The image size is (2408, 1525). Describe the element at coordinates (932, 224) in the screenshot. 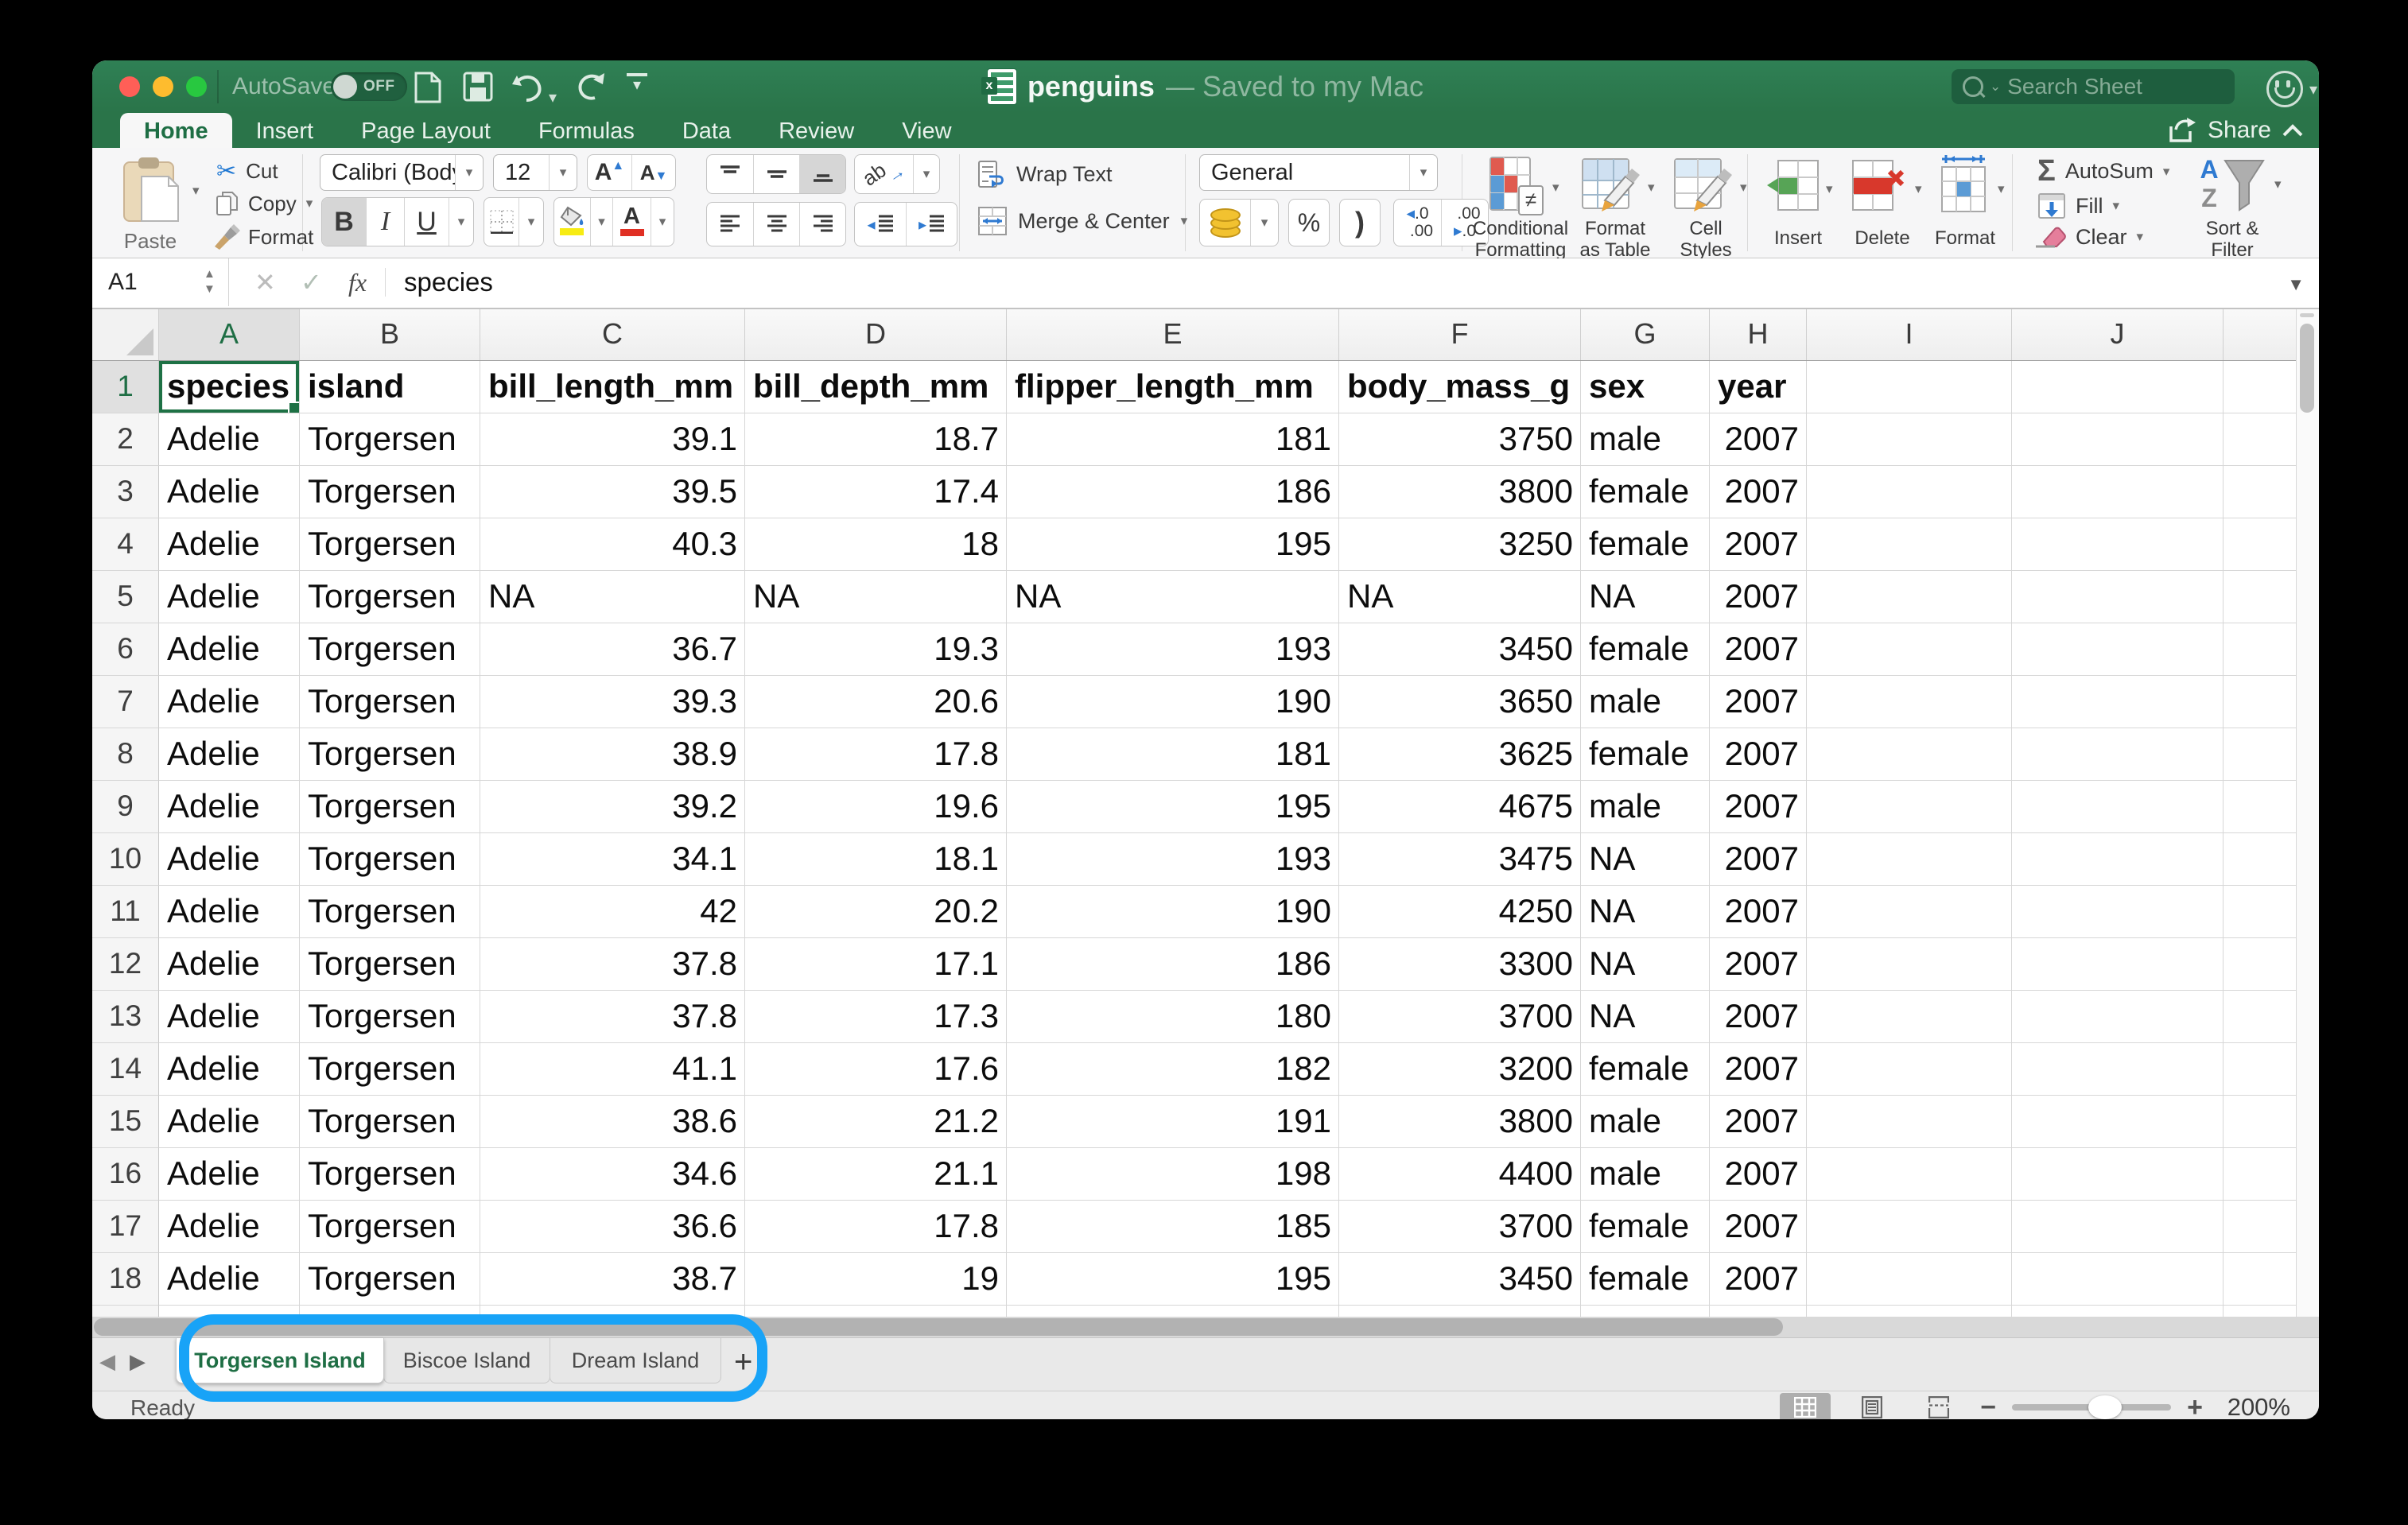

I see `increase-indent-button: ▸` at that location.